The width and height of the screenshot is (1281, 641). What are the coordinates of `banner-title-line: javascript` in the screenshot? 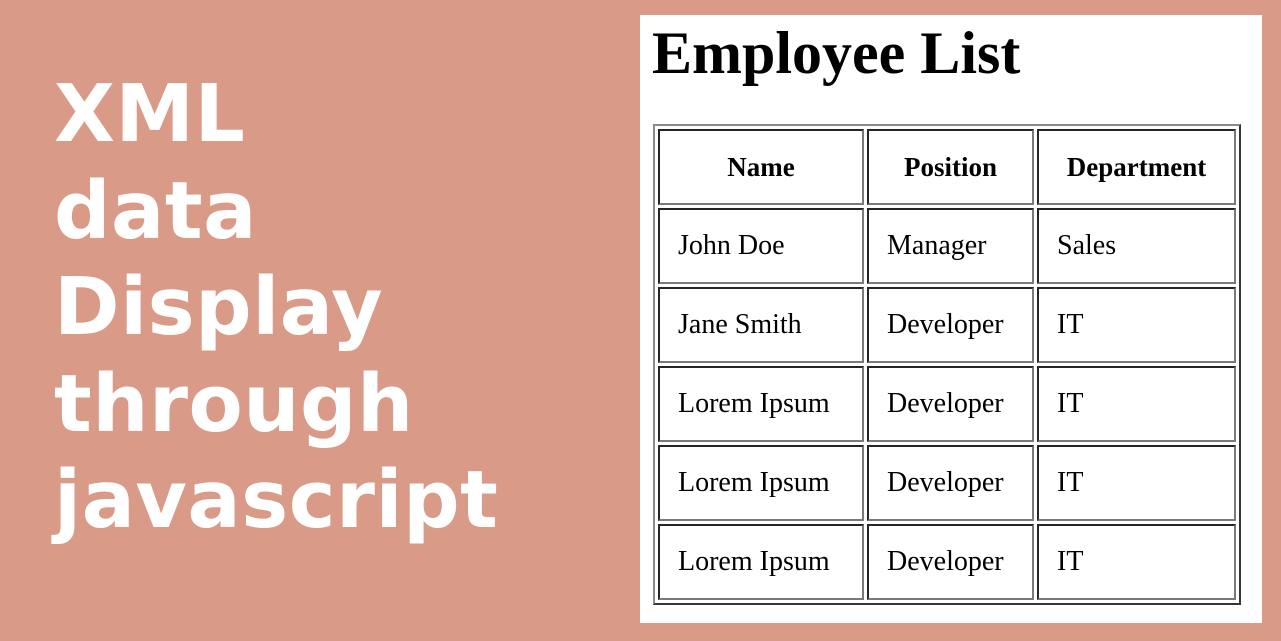 It's located at (276, 500).